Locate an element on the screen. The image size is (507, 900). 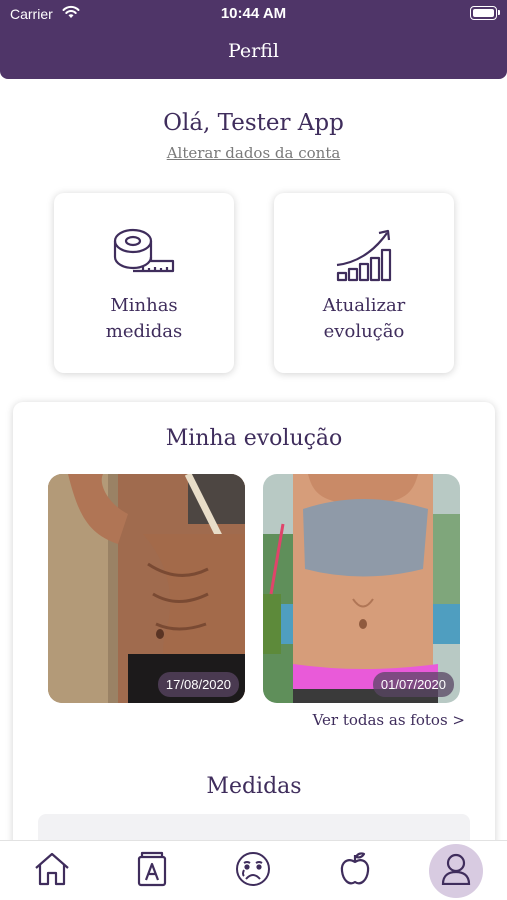
tab-mood is located at coordinates (253, 870).